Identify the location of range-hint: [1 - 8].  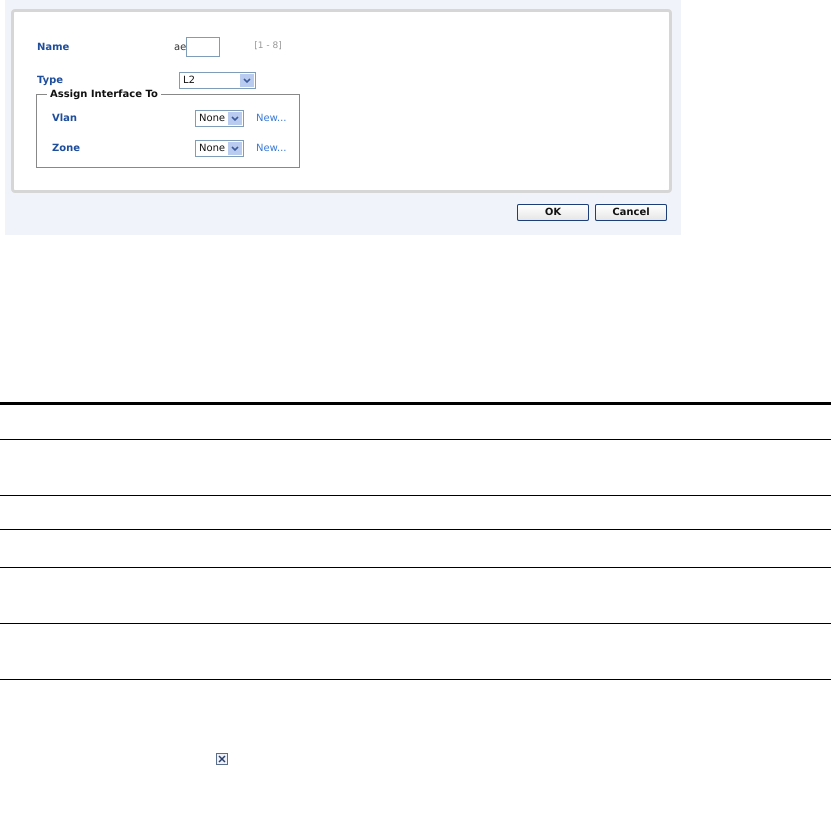
(268, 47).